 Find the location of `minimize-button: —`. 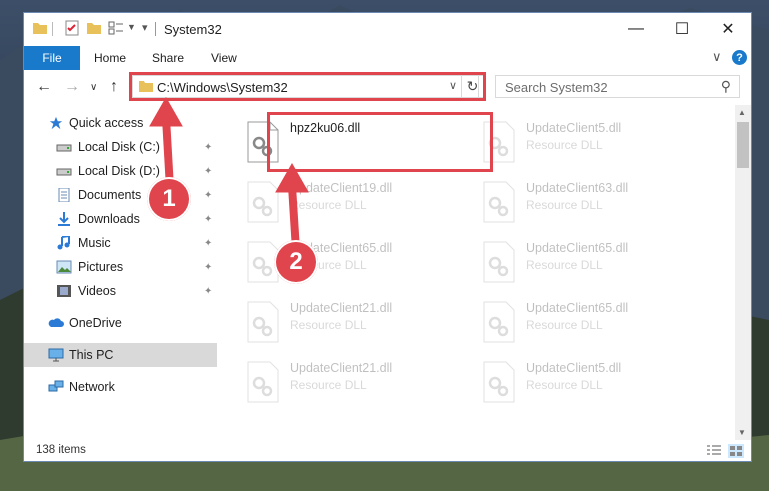

minimize-button: — is located at coordinates (636, 29).